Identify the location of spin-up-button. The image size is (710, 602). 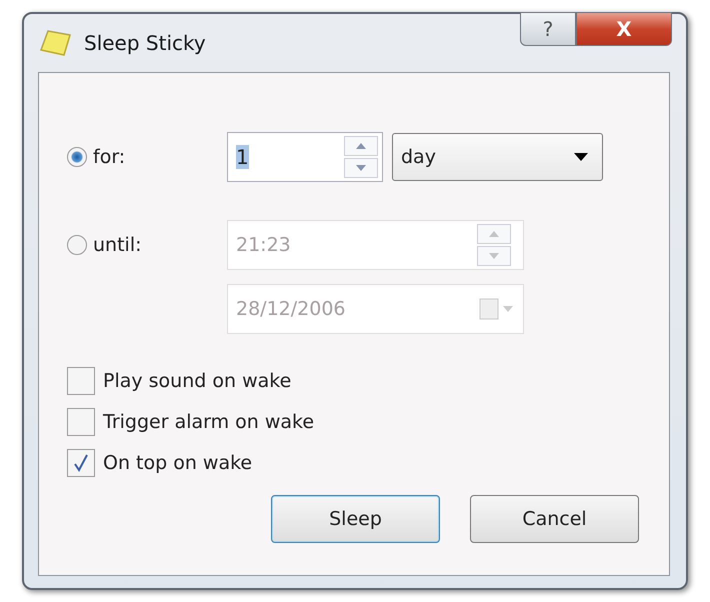
(361, 146).